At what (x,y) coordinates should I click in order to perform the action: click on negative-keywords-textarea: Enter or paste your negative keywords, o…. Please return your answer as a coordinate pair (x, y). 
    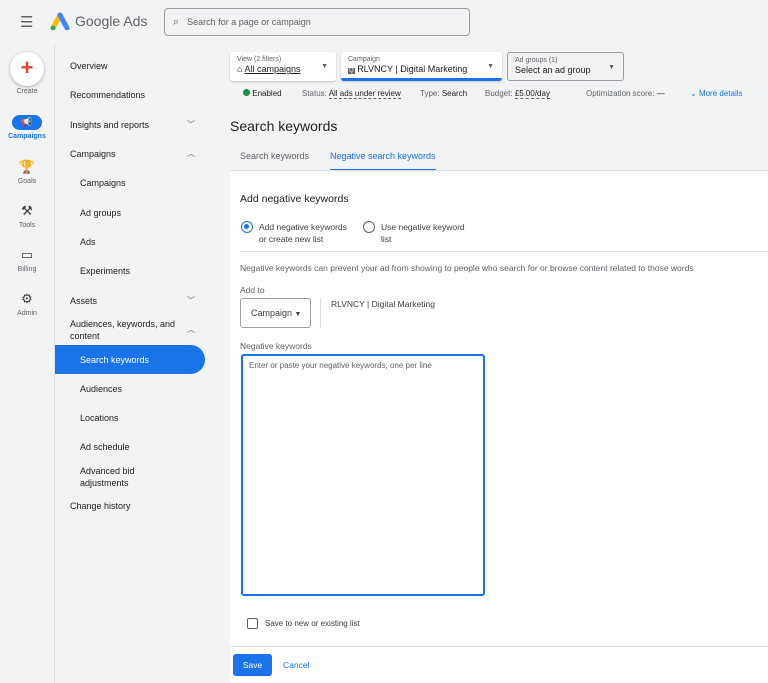
    Looking at the image, I should click on (363, 475).